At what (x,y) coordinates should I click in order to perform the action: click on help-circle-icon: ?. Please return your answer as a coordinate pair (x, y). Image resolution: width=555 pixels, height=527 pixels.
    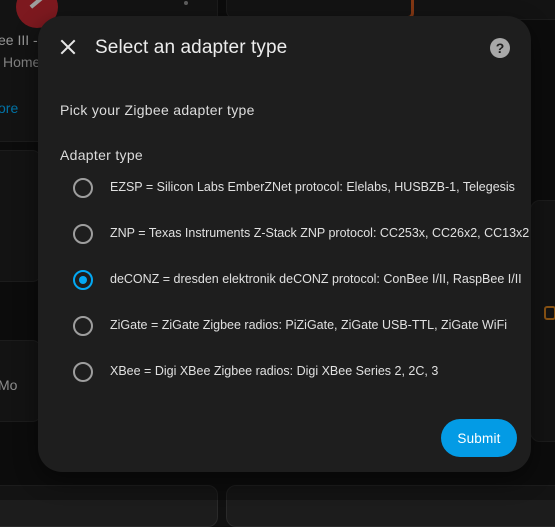
    Looking at the image, I should click on (500, 48).